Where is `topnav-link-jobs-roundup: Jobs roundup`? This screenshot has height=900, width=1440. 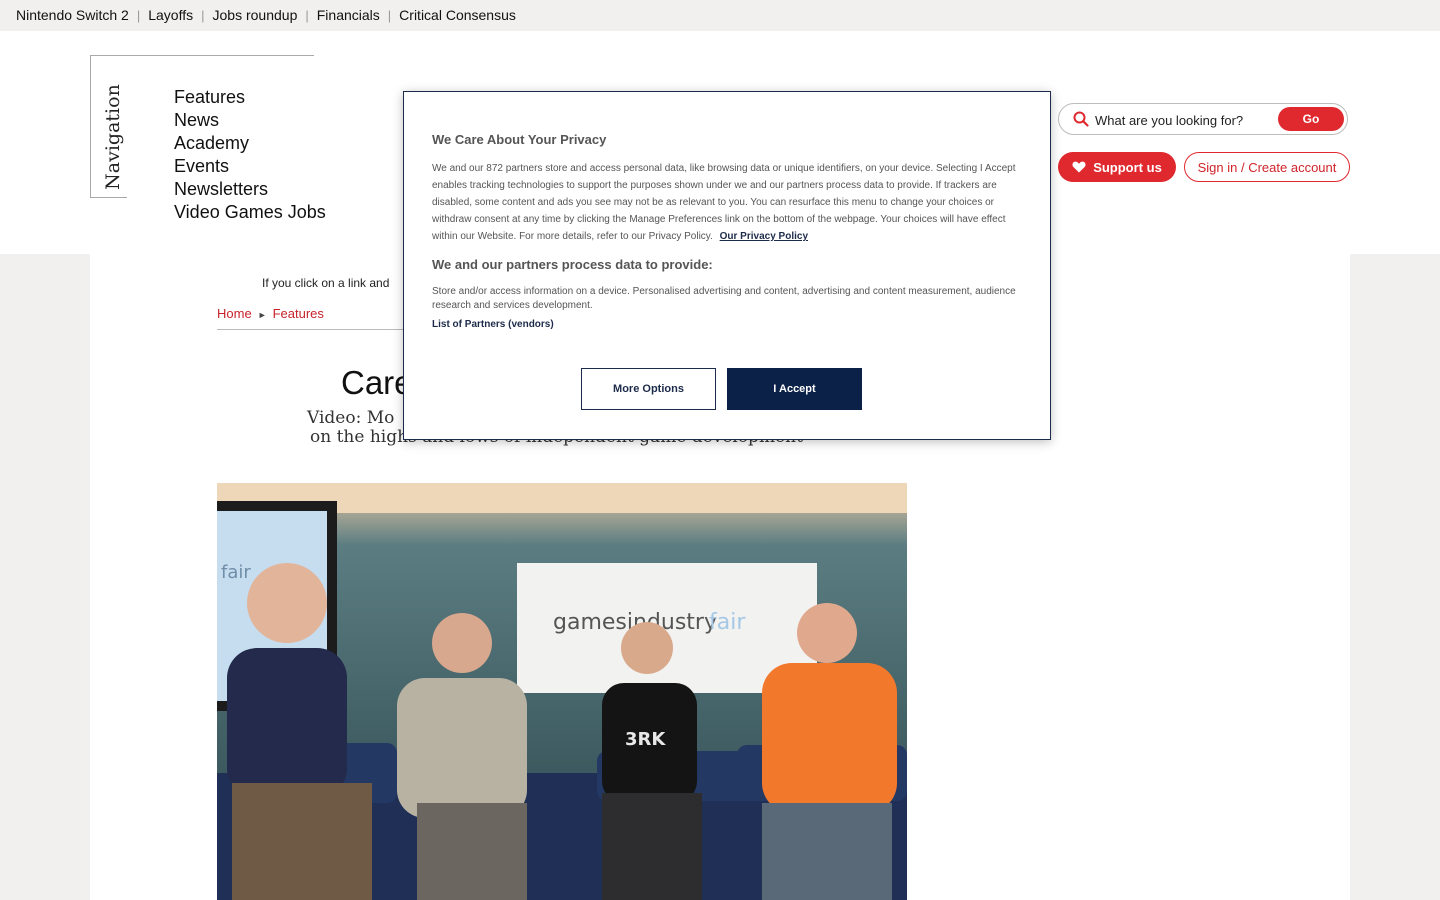
topnav-link-jobs-roundup: Jobs roundup is located at coordinates (255, 15).